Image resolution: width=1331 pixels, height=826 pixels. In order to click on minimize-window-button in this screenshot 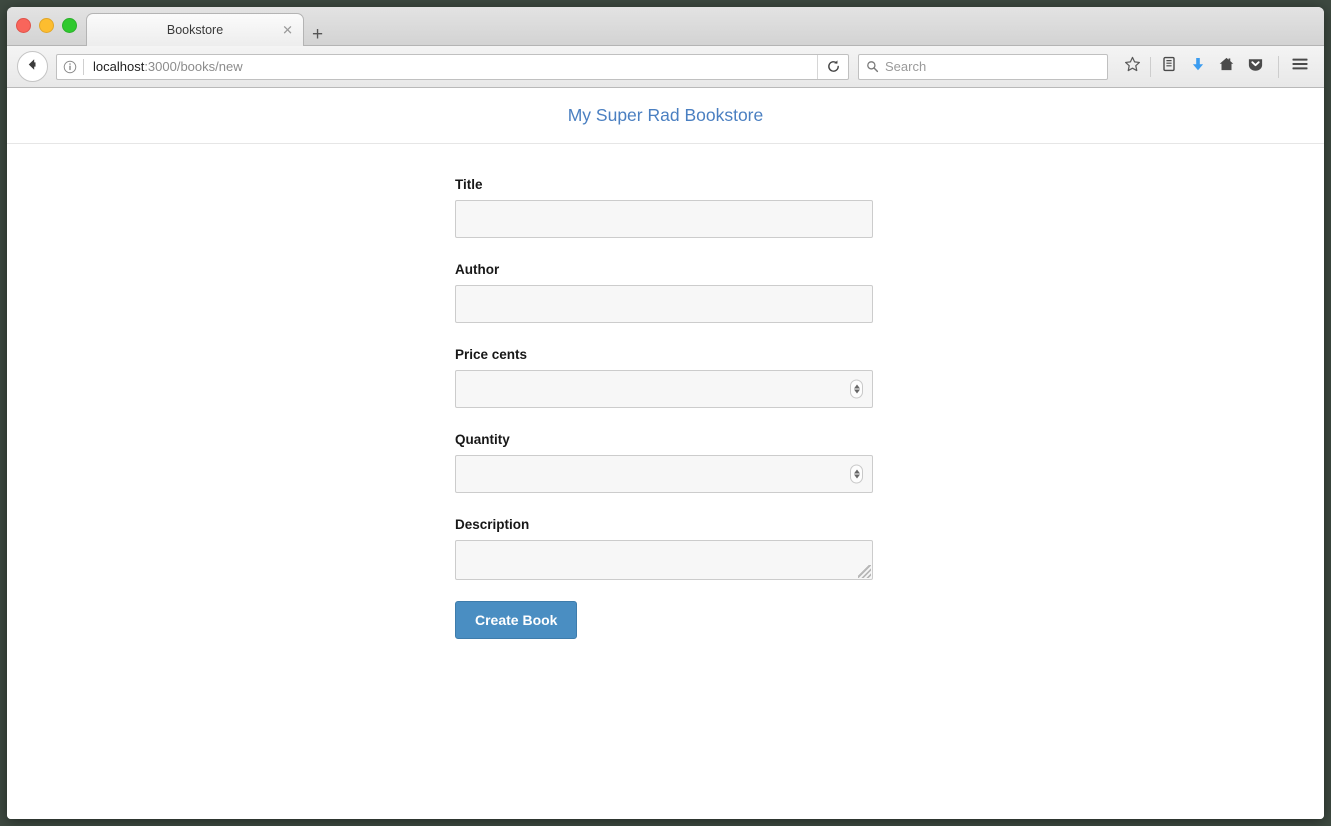, I will do `click(46, 25)`.